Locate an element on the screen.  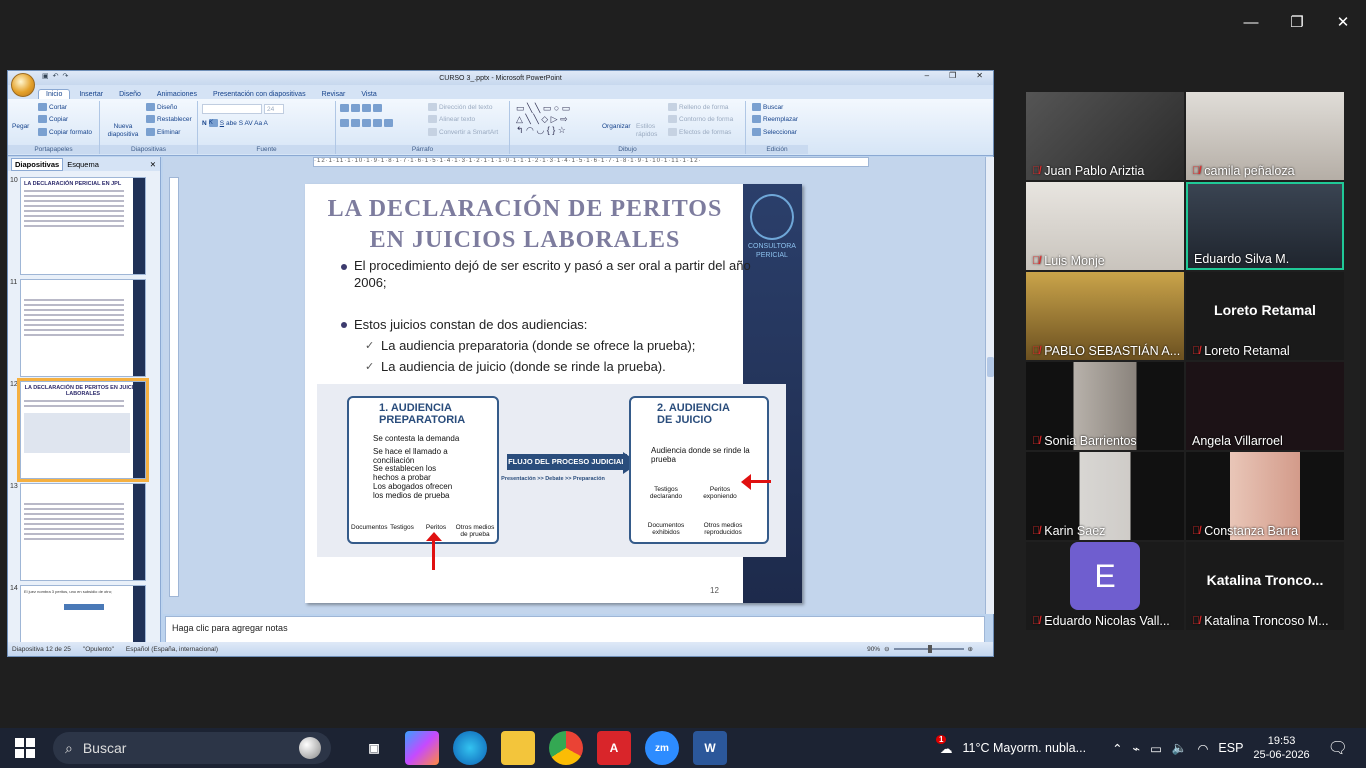
outline-icon is located at coordinates (672, 119).